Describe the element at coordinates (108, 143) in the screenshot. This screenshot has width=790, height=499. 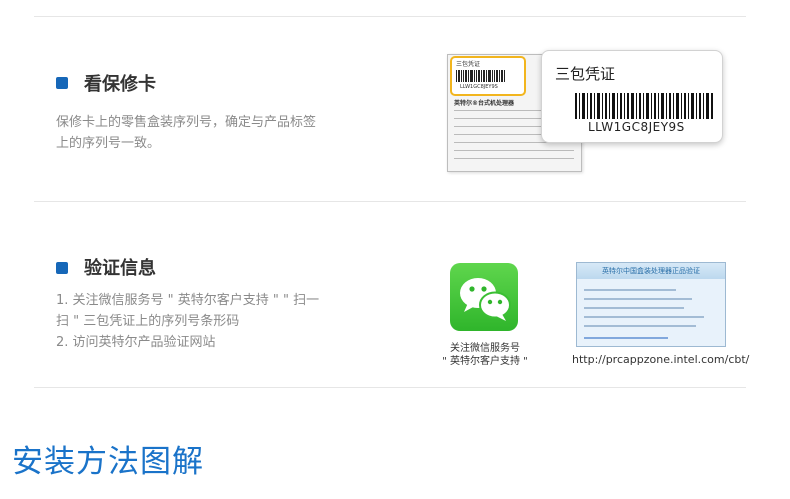
I see `warranty-desc-line2: 上的序列号一致。` at that location.